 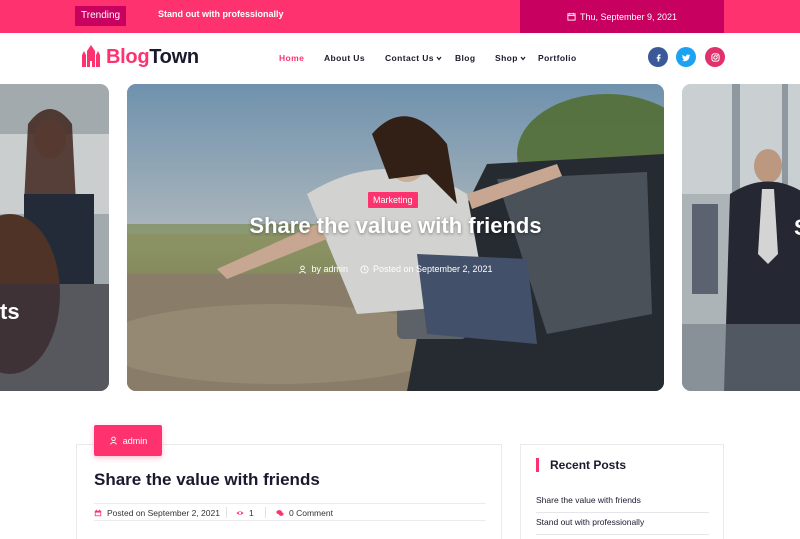 What do you see at coordinates (329, 269) in the screenshot?
I see `slide-author-text: by admin` at bounding box center [329, 269].